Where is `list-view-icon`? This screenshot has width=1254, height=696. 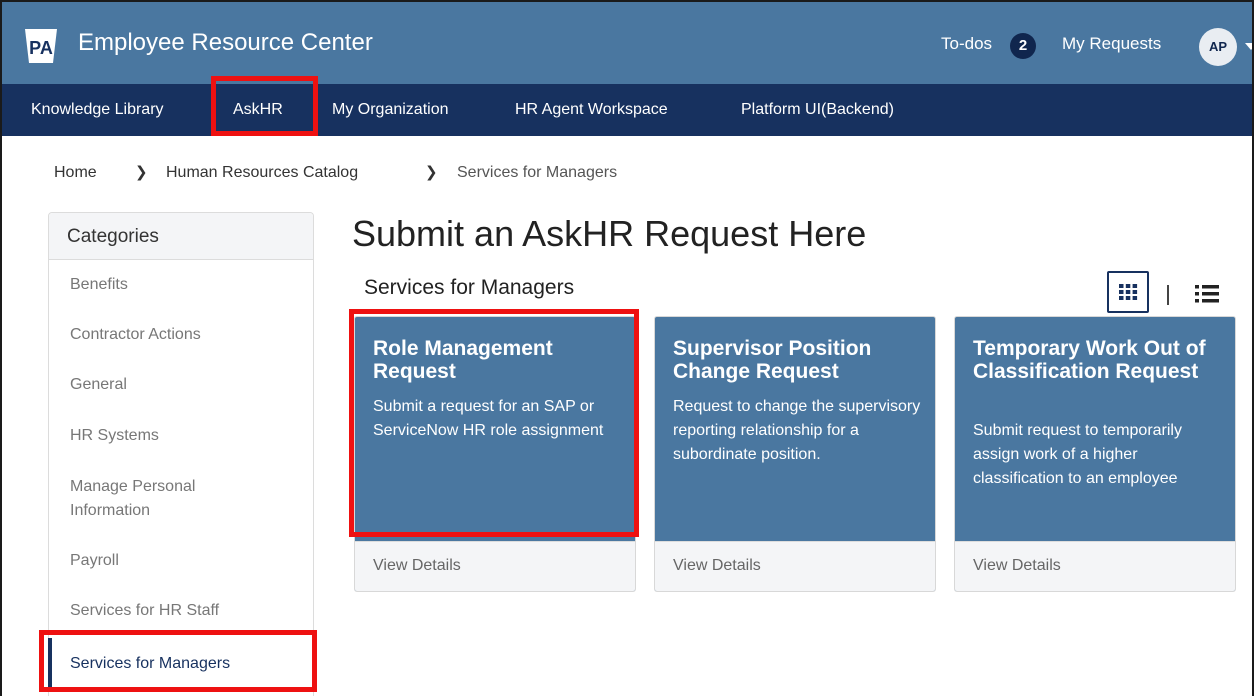 list-view-icon is located at coordinates (1207, 294).